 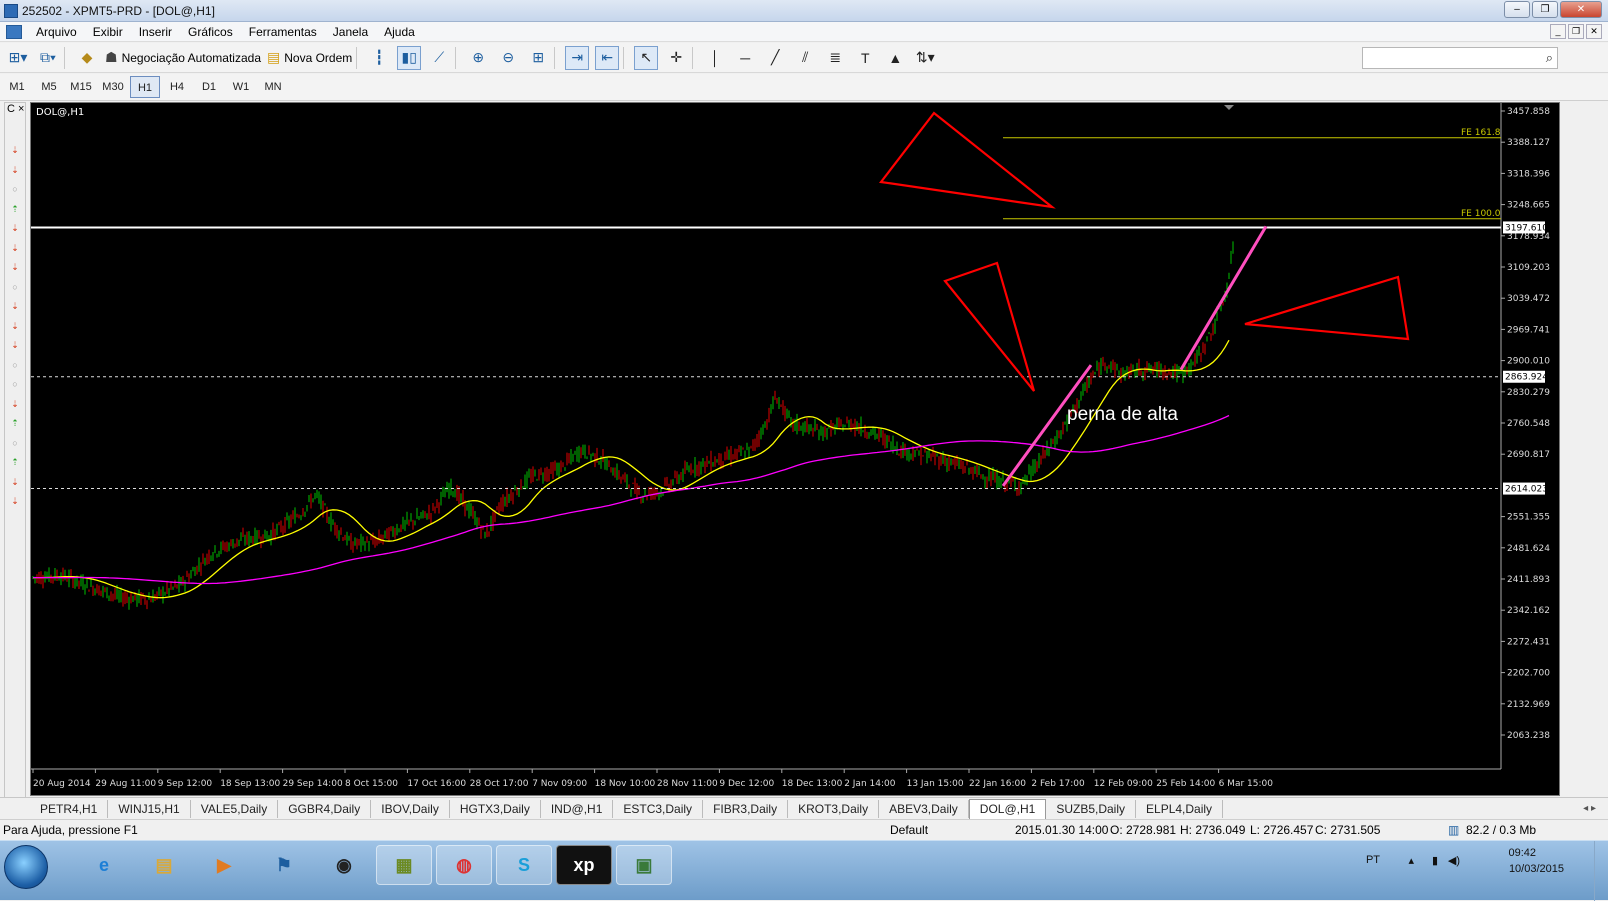 I want to click on chart-tab: ABEV3,Daily, so click(x=924, y=808).